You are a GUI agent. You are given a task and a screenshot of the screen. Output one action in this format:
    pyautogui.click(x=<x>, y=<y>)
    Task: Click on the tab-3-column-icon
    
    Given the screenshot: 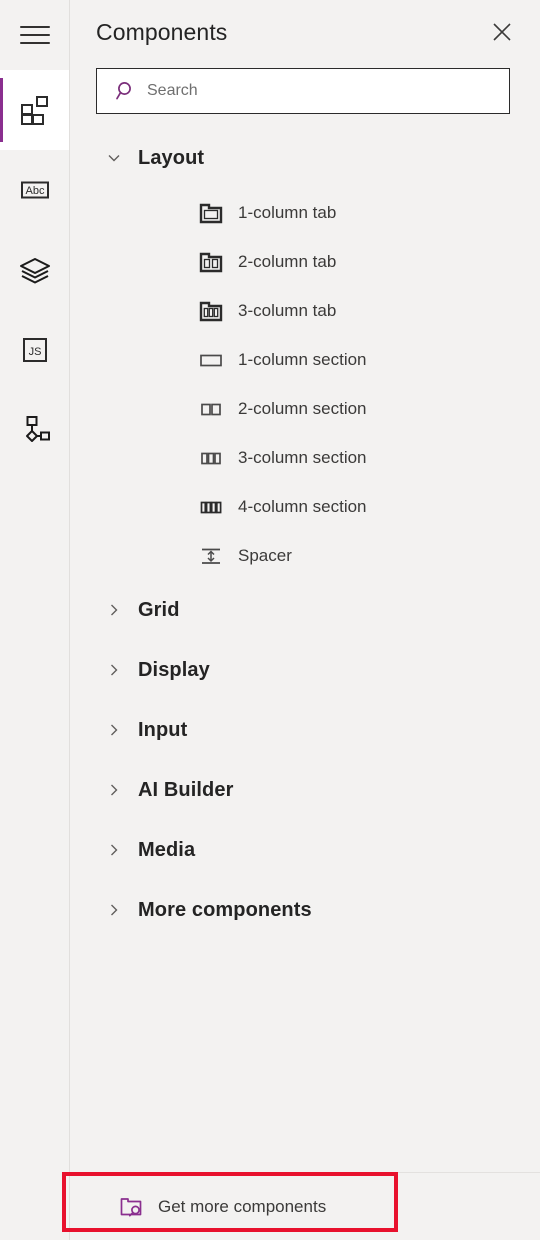 What is the action you would take?
    pyautogui.click(x=211, y=311)
    